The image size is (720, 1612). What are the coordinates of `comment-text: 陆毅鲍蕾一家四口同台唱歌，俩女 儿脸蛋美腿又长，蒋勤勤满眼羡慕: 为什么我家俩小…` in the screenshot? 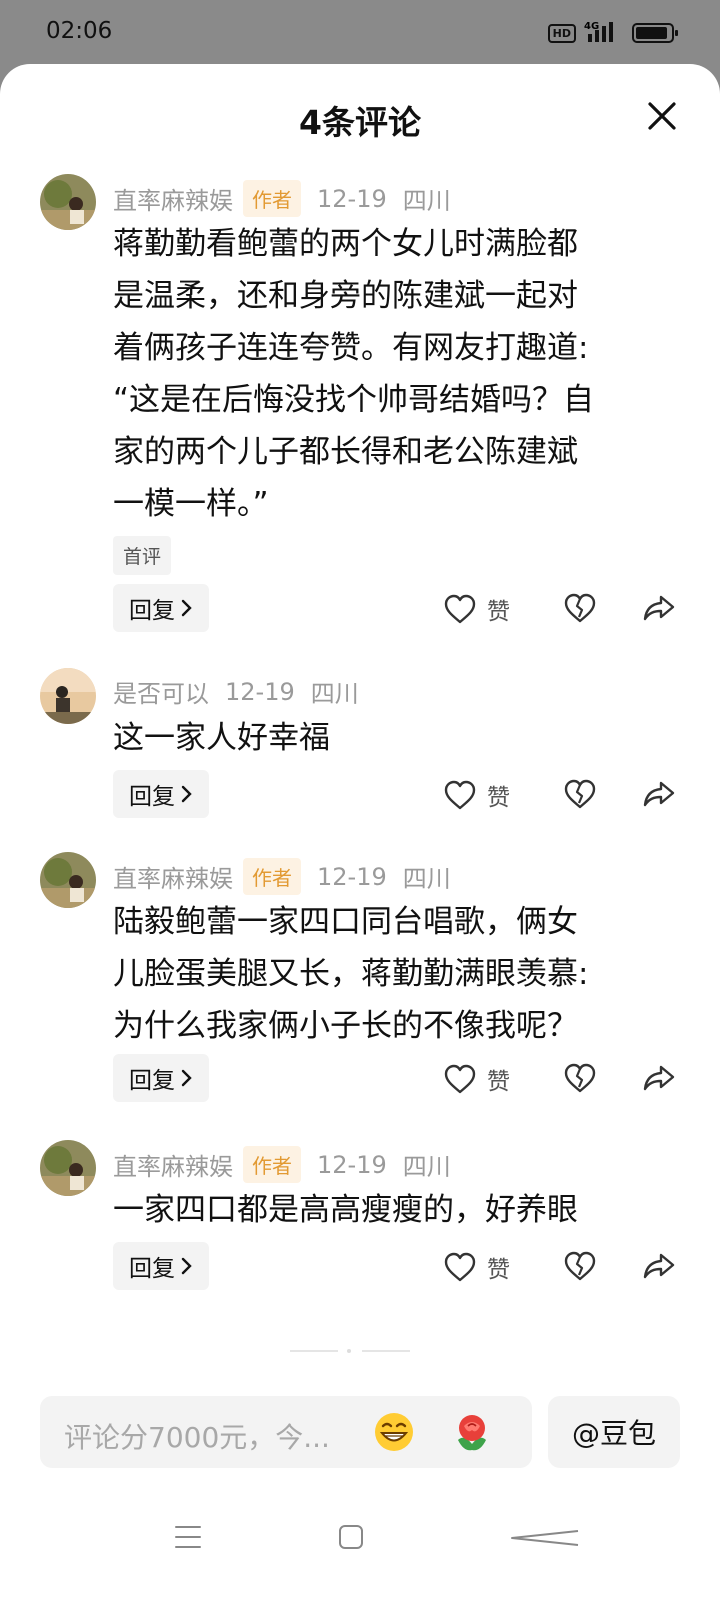 It's located at (393, 974).